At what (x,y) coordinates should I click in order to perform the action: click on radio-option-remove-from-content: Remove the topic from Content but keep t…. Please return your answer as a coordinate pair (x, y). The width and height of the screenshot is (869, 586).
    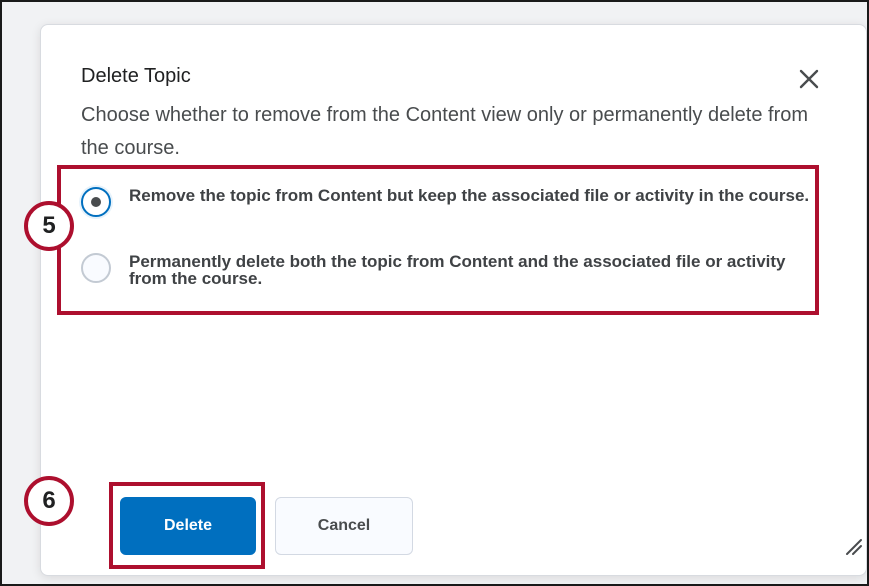
    Looking at the image, I should click on (450, 202).